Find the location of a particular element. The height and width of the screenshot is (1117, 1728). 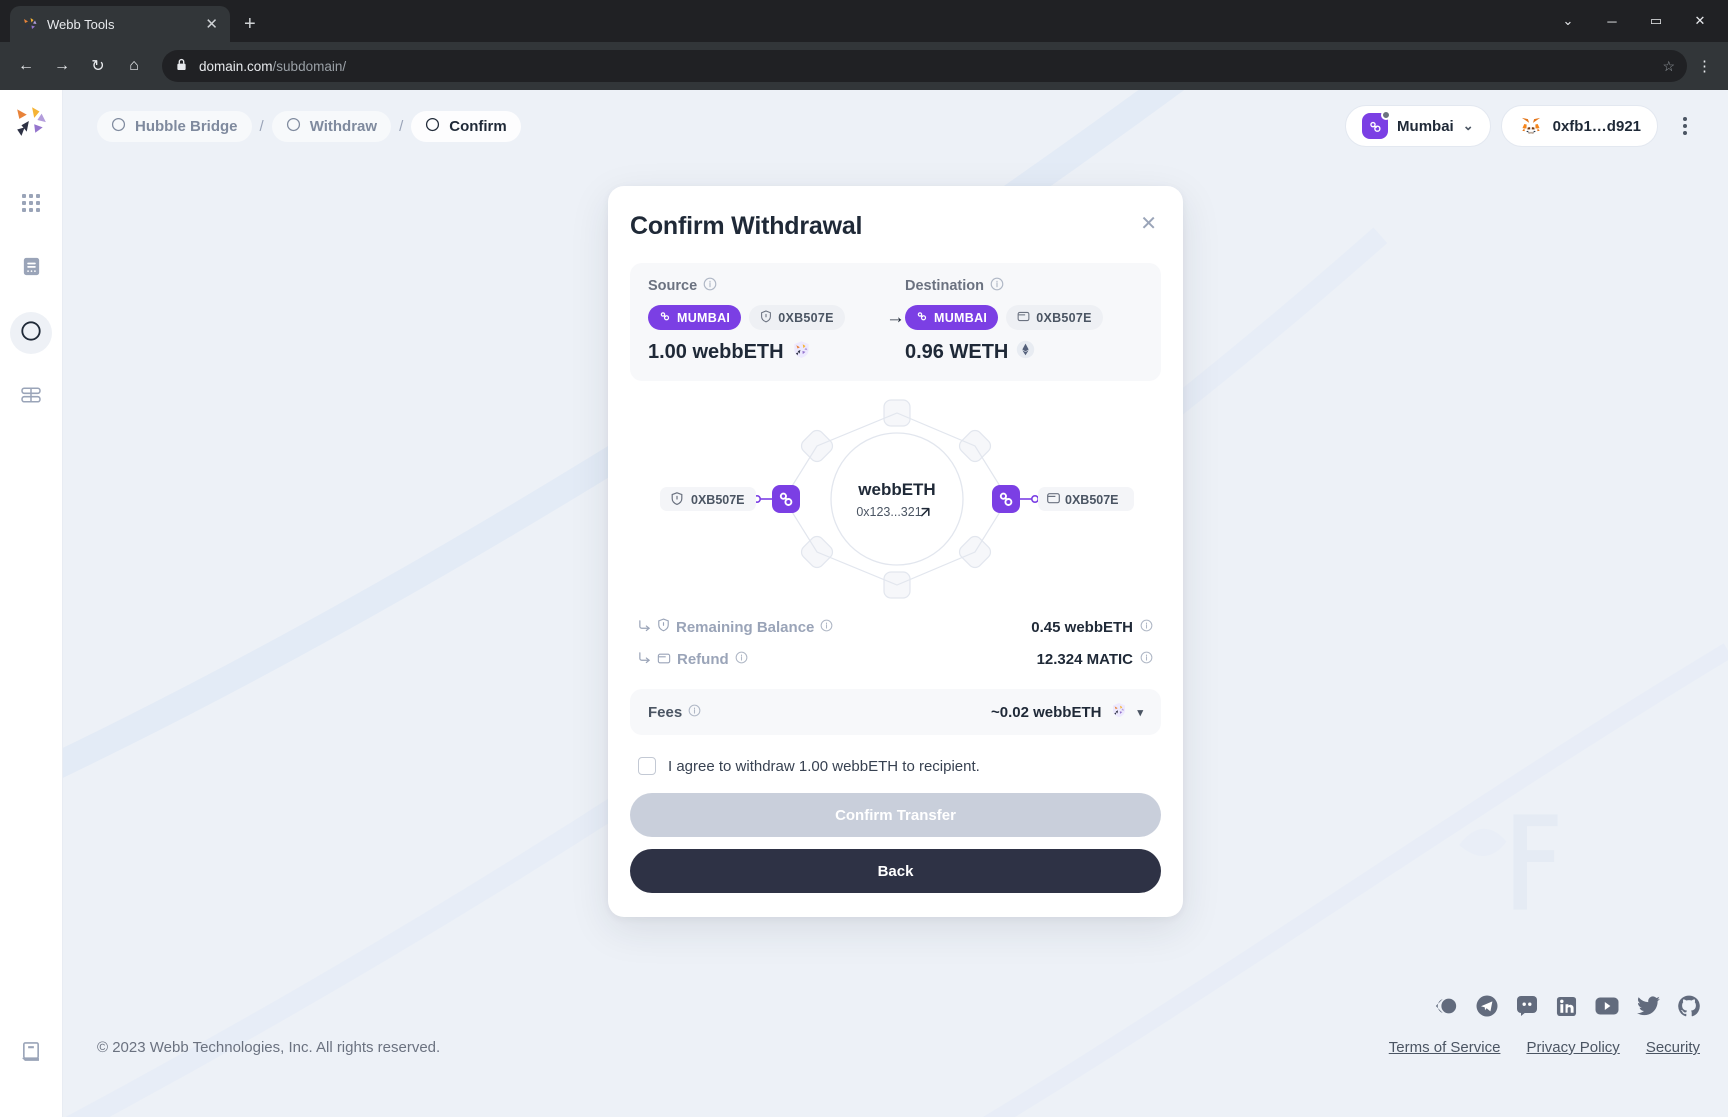

modal-title: Confirm Withdrawal is located at coordinates (746, 226).